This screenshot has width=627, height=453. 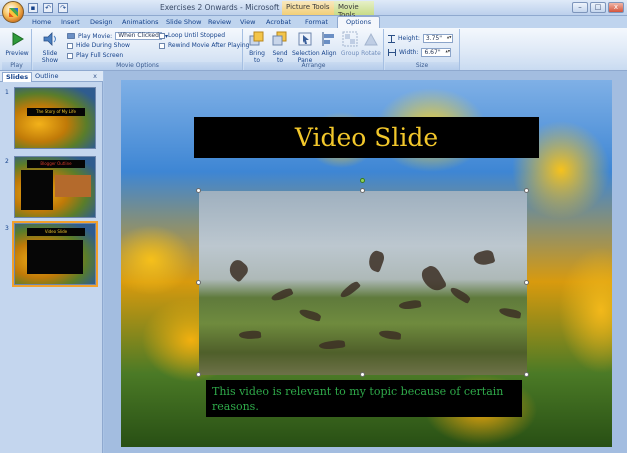 I want to click on maximize-button: □, so click(x=598, y=7).